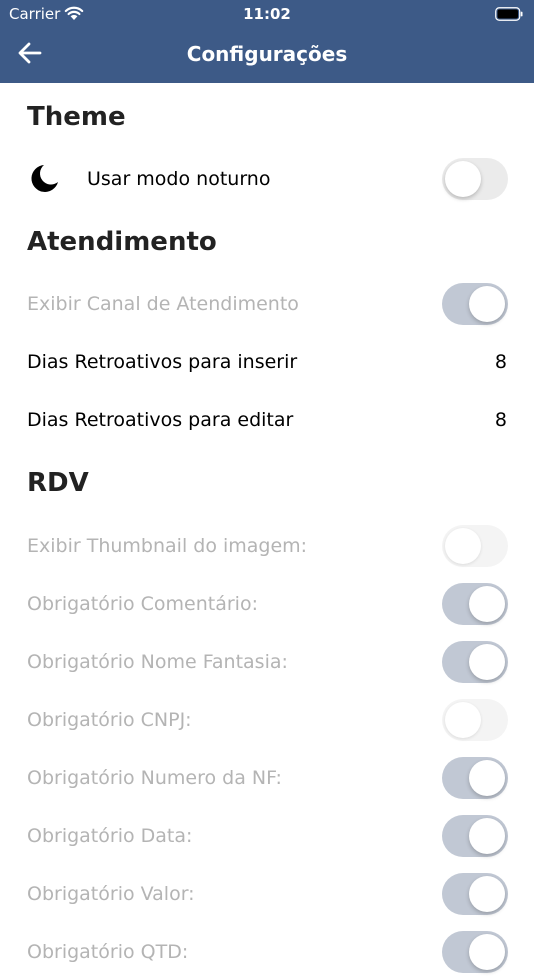 This screenshot has width=534, height=977. Describe the element at coordinates (162, 362) in the screenshot. I see `dias-inserir-label: Dias Retroativos para inserir` at that location.